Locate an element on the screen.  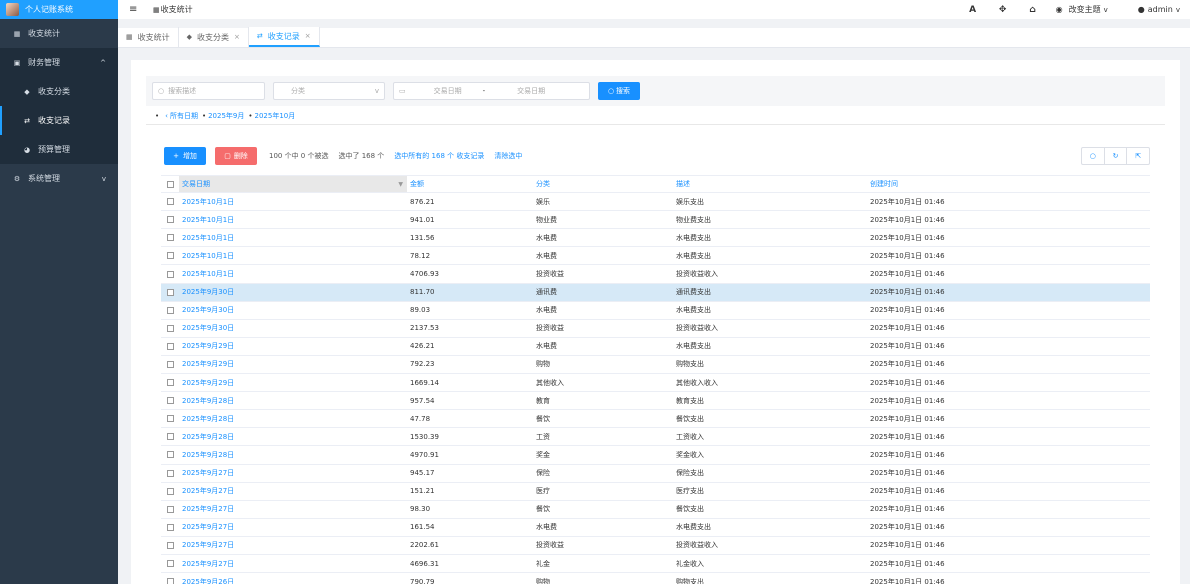
menu-toggle-icon: ≡ is located at coordinates (135, 9).